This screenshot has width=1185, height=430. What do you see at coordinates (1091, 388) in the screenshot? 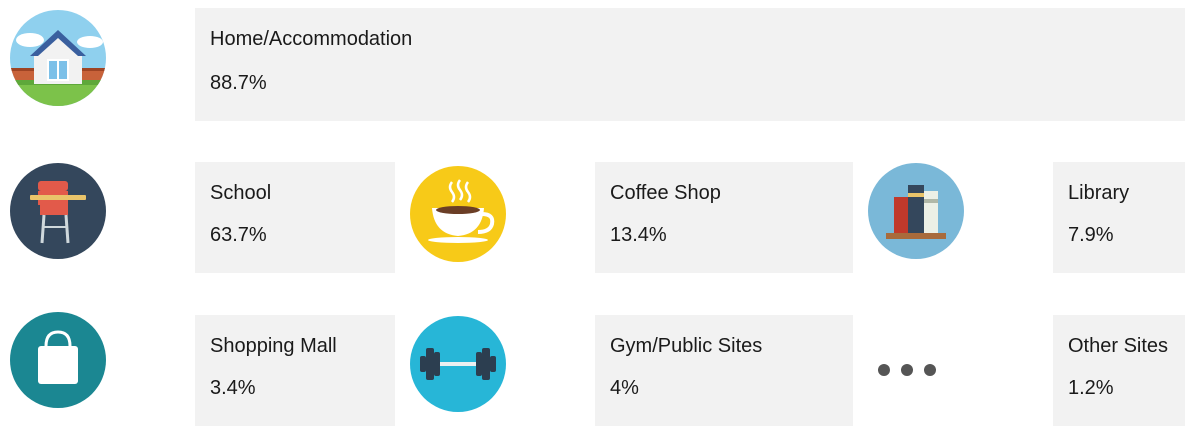
I see `item-value: 1.2%` at bounding box center [1091, 388].